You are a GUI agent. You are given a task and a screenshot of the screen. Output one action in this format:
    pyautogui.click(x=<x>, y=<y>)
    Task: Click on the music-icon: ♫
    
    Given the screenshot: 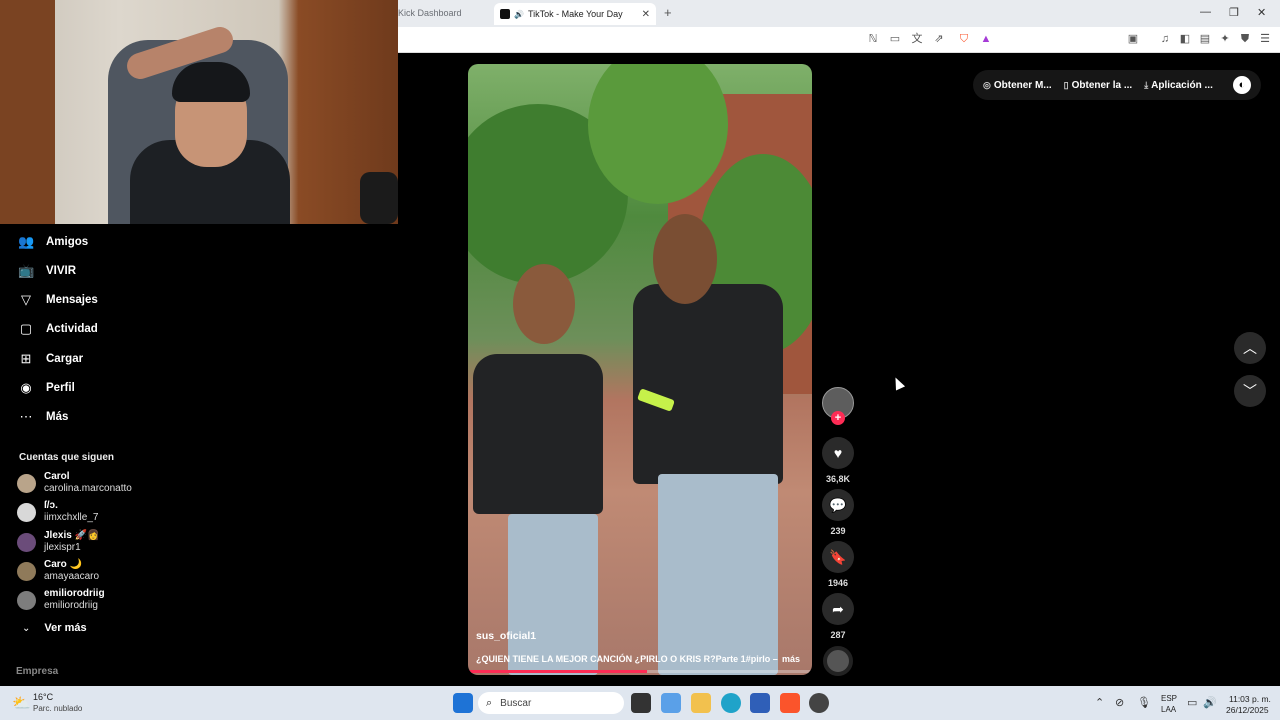 What is the action you would take?
    pyautogui.click(x=1165, y=39)
    